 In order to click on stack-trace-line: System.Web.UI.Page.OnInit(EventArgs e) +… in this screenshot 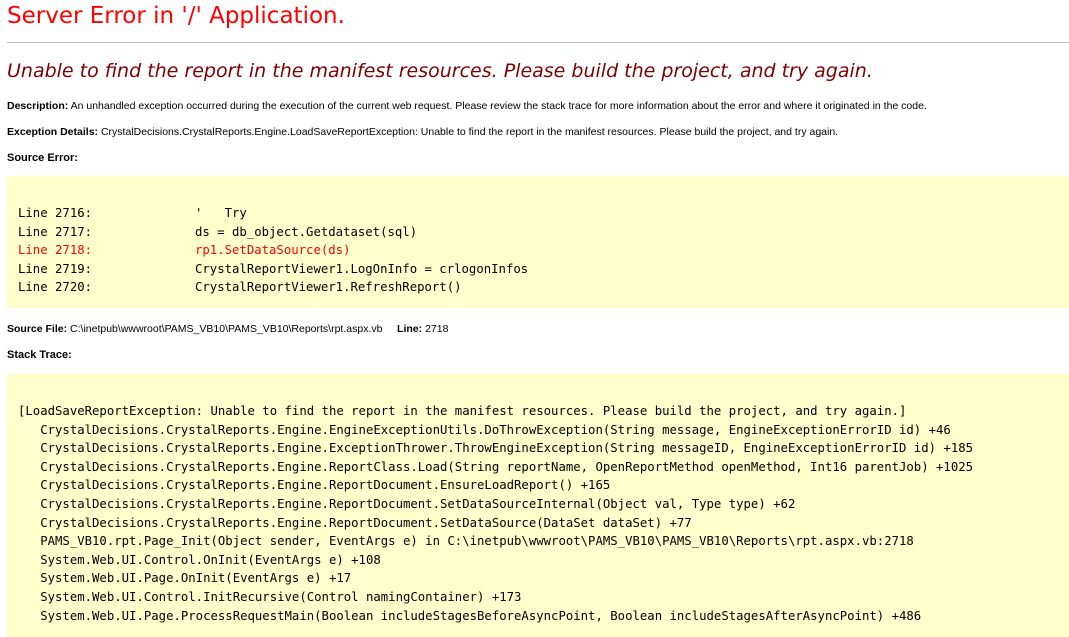, I will do `click(185, 578)`.